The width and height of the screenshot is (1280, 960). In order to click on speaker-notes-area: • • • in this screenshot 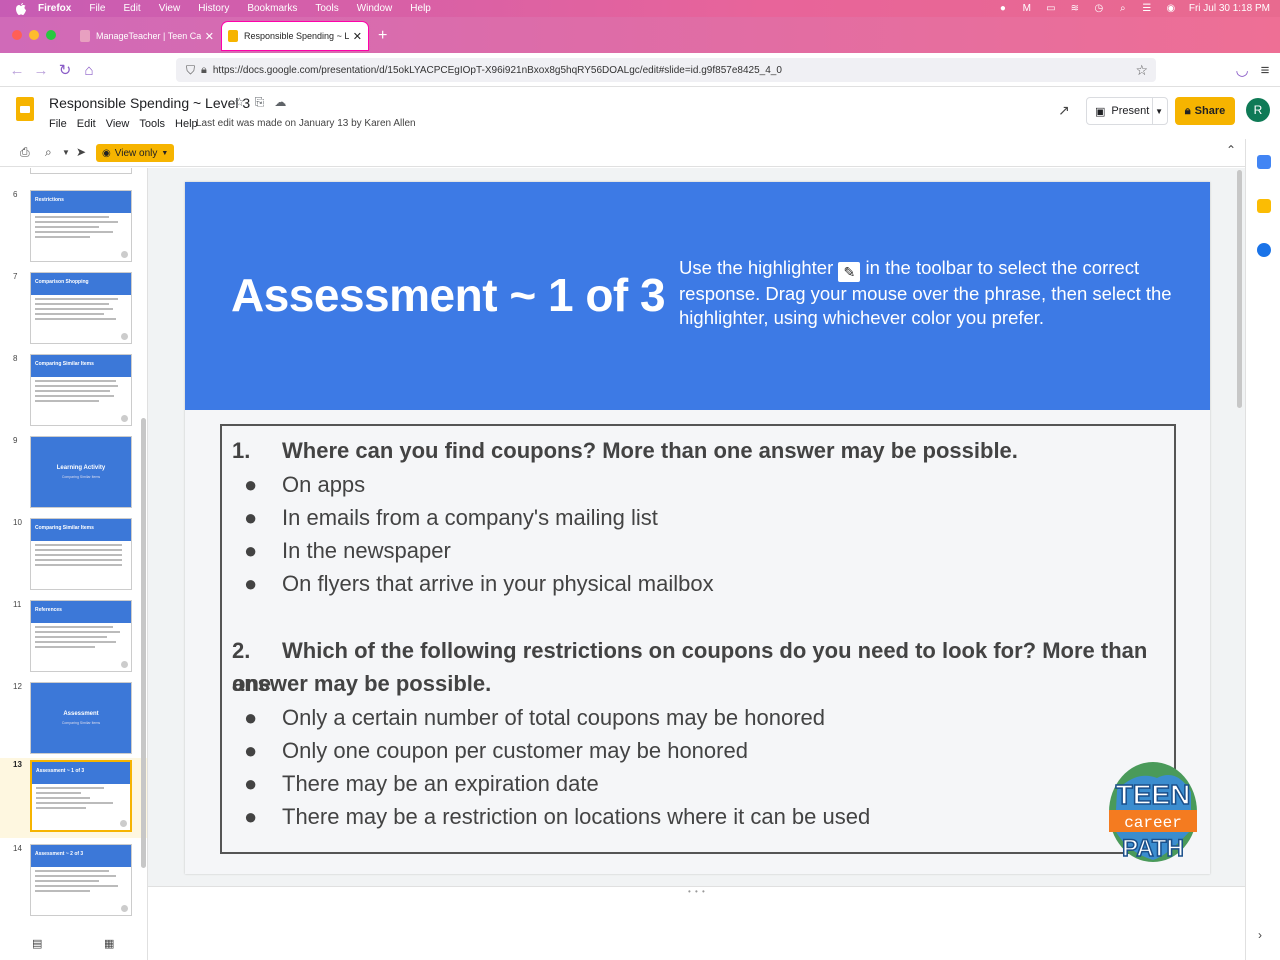, I will do `click(696, 923)`.